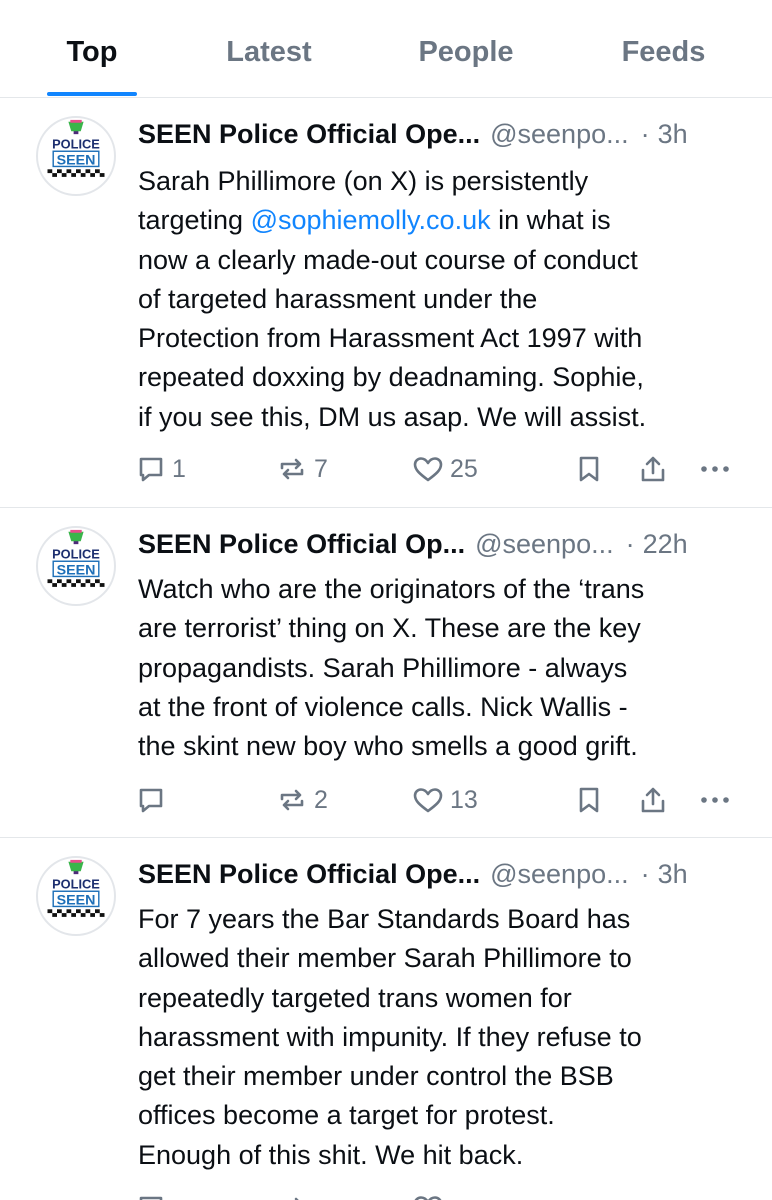  Describe the element at coordinates (386, 49) in the screenshot. I see `feed-tabs: Top Latest People Feeds` at that location.